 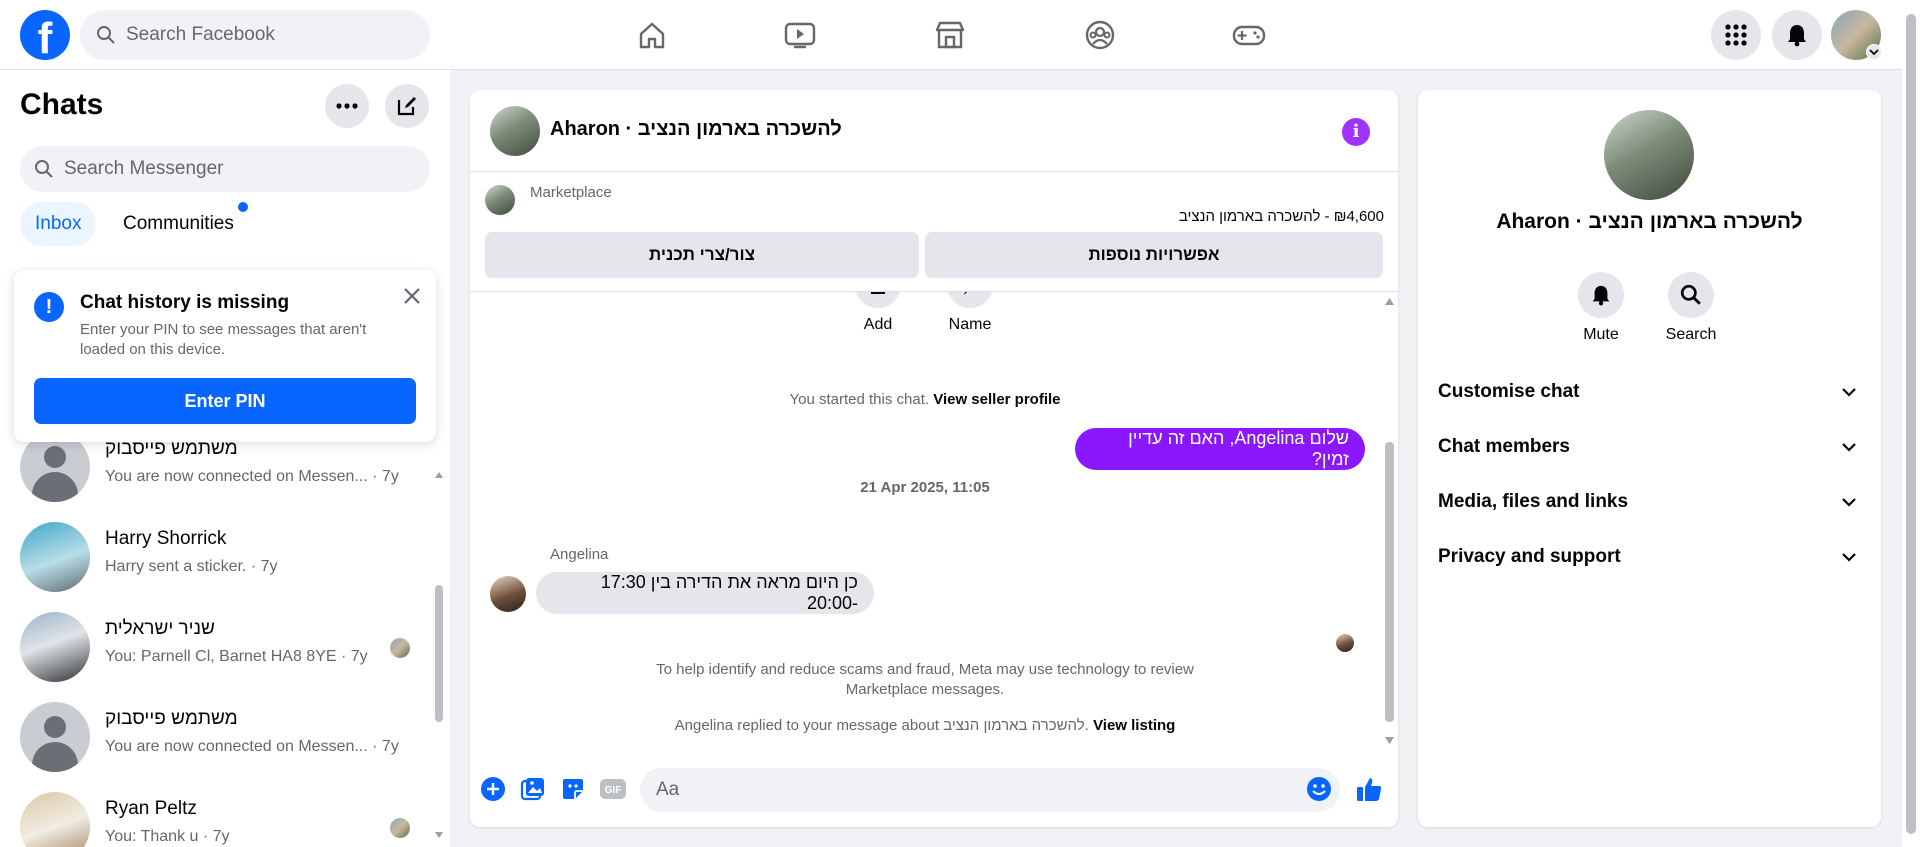 I want to click on gaming-icon, so click(x=1249, y=35).